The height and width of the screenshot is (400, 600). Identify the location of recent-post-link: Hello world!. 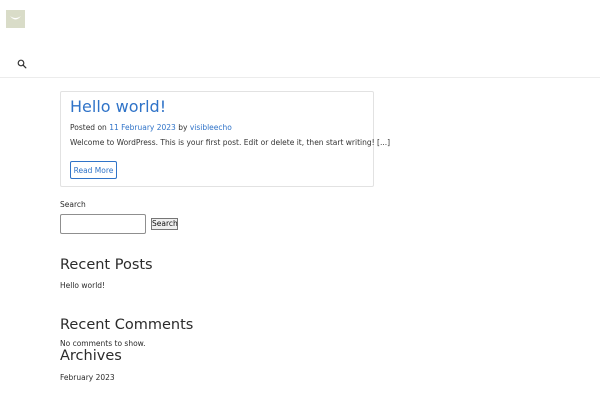
(82, 285).